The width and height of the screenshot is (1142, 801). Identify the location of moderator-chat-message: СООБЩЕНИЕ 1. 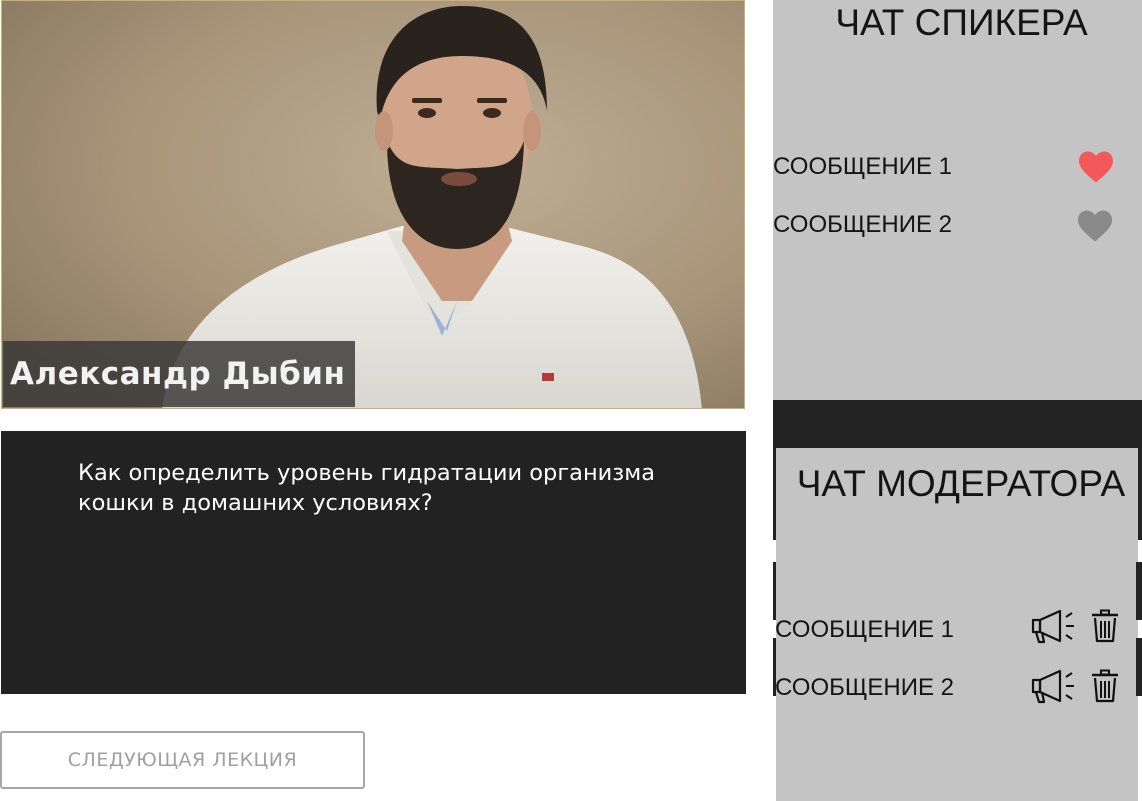
(865, 629).